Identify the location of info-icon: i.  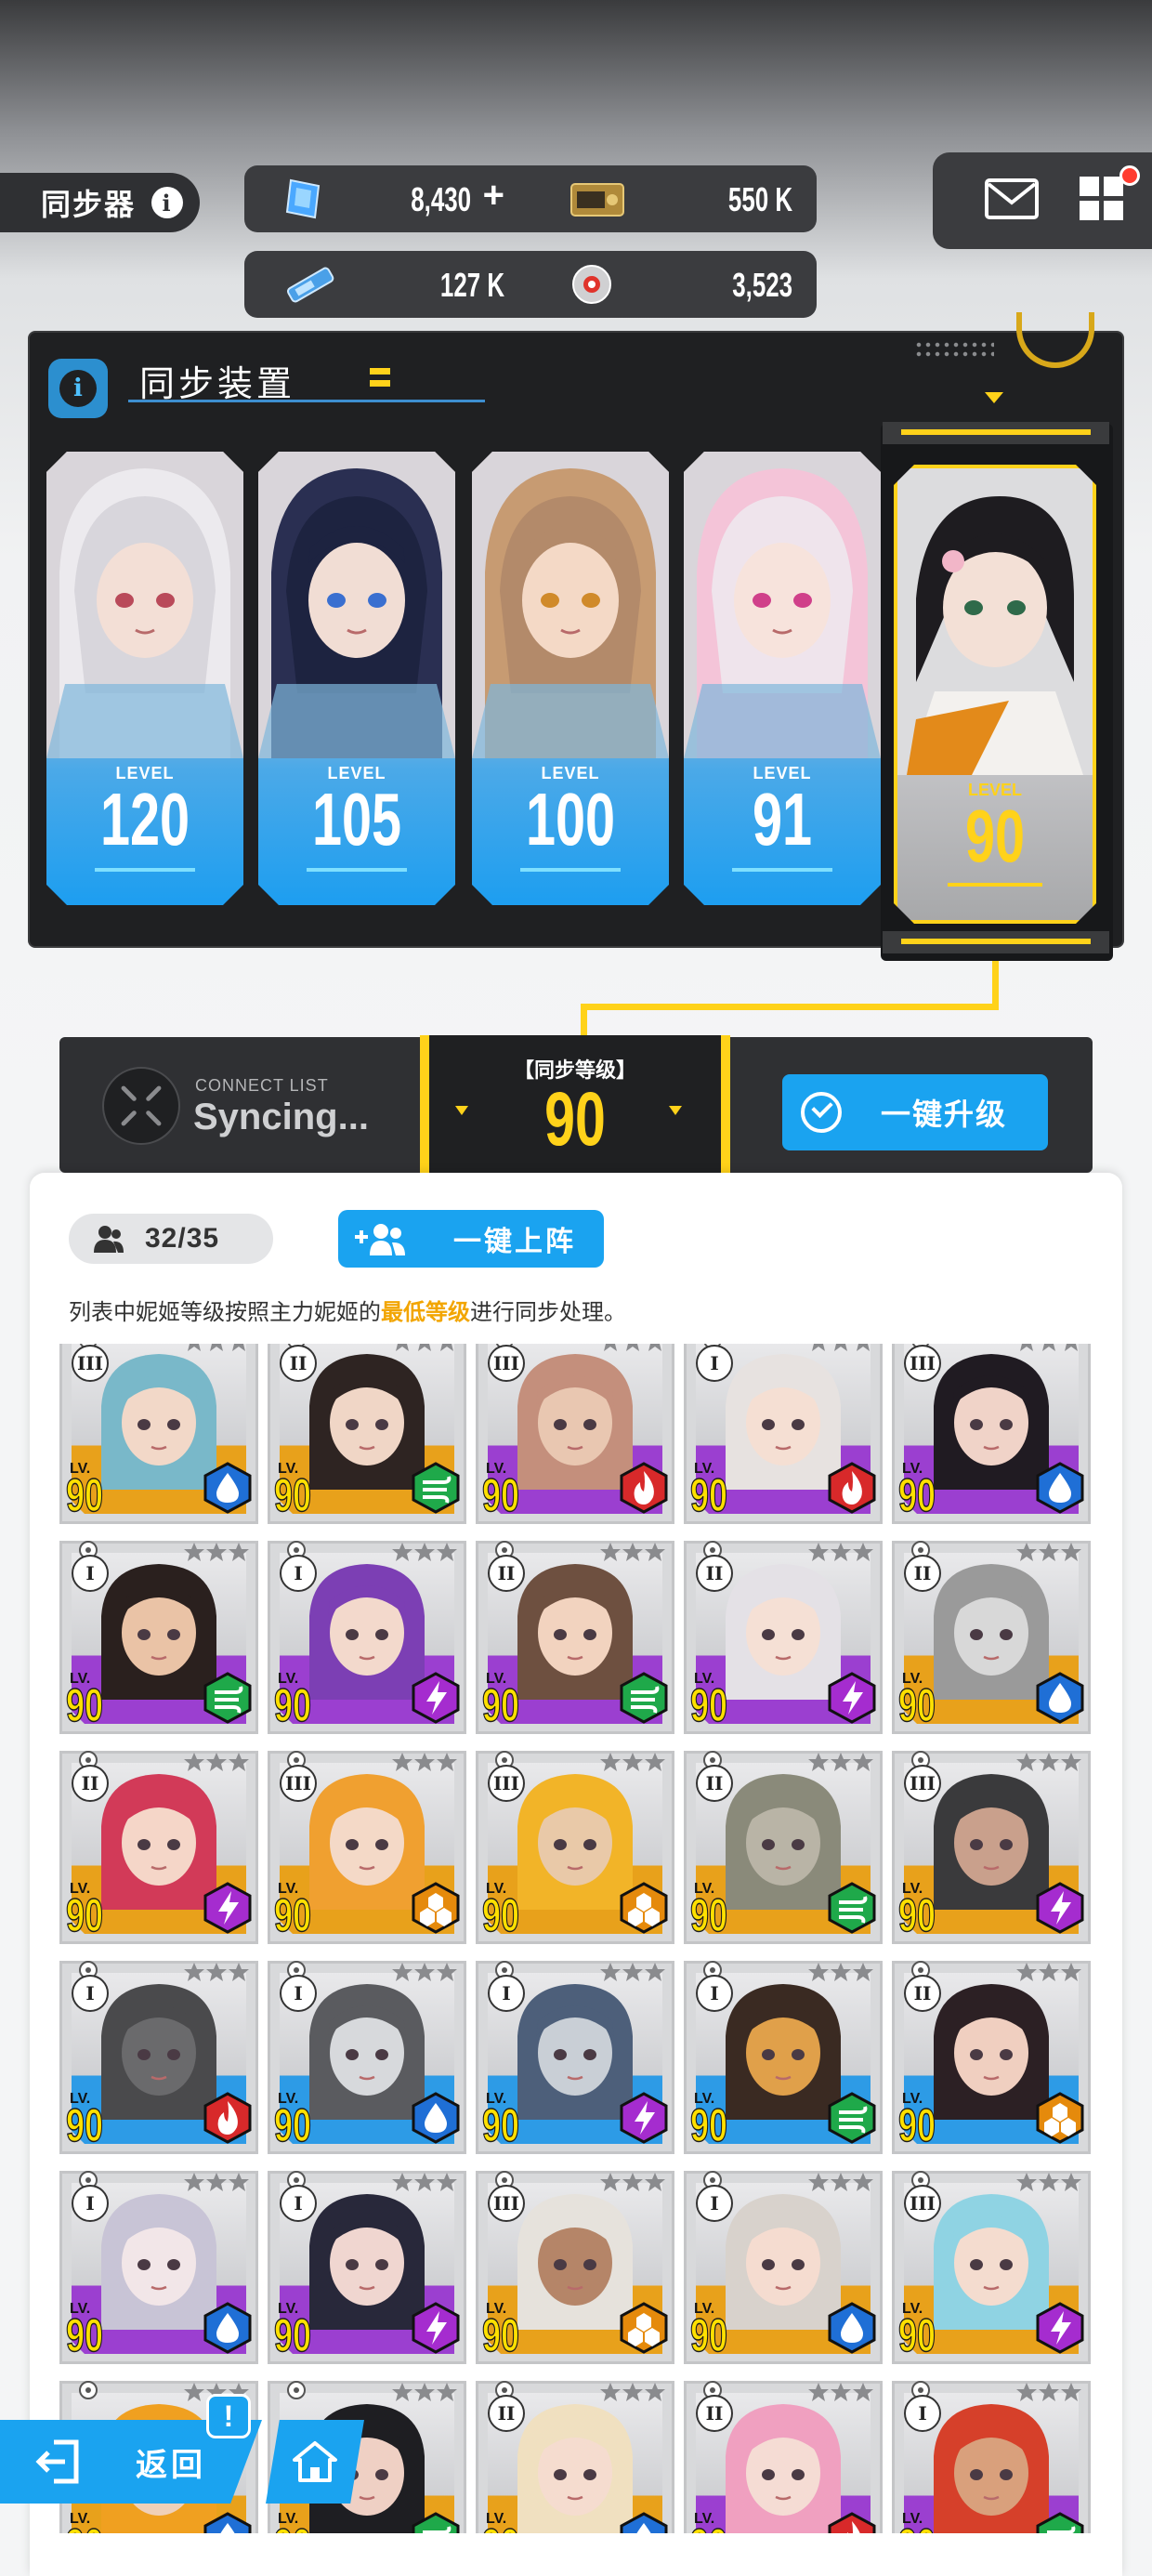
(167, 202).